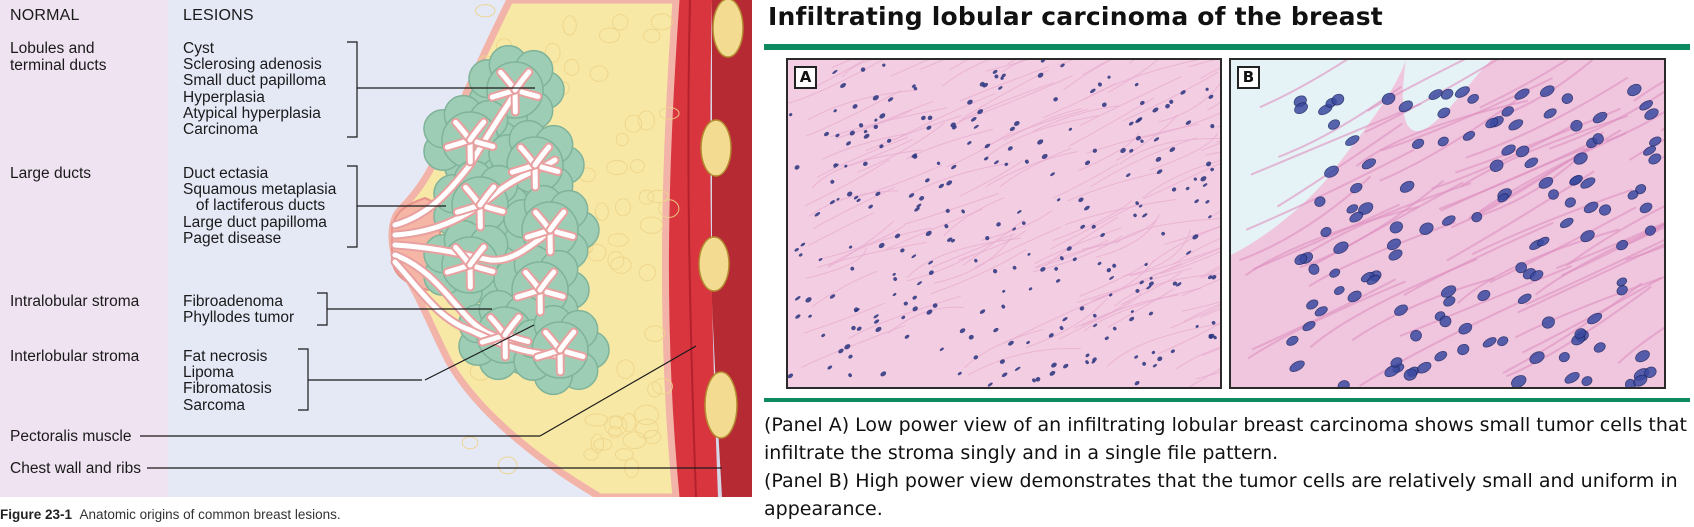 This screenshot has width=1694, height=527. Describe the element at coordinates (1227, 400) in the screenshot. I see `divider-rule` at that location.